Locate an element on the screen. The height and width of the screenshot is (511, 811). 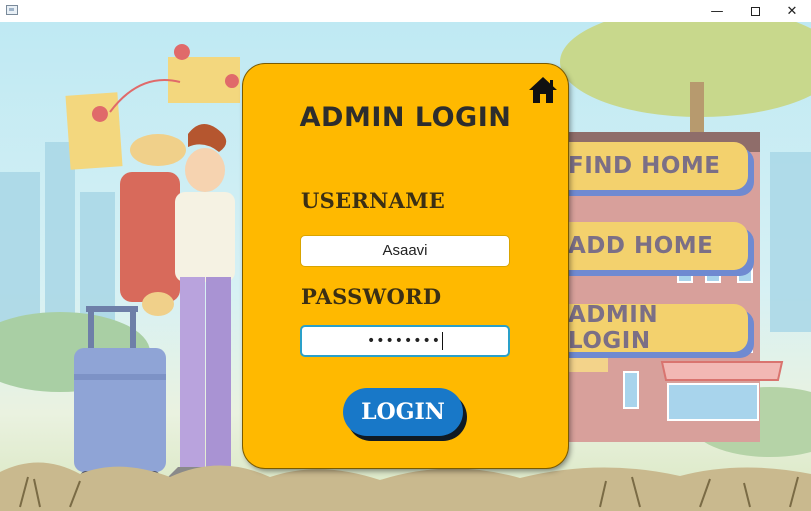
minimize-button: — is located at coordinates (717, 11).